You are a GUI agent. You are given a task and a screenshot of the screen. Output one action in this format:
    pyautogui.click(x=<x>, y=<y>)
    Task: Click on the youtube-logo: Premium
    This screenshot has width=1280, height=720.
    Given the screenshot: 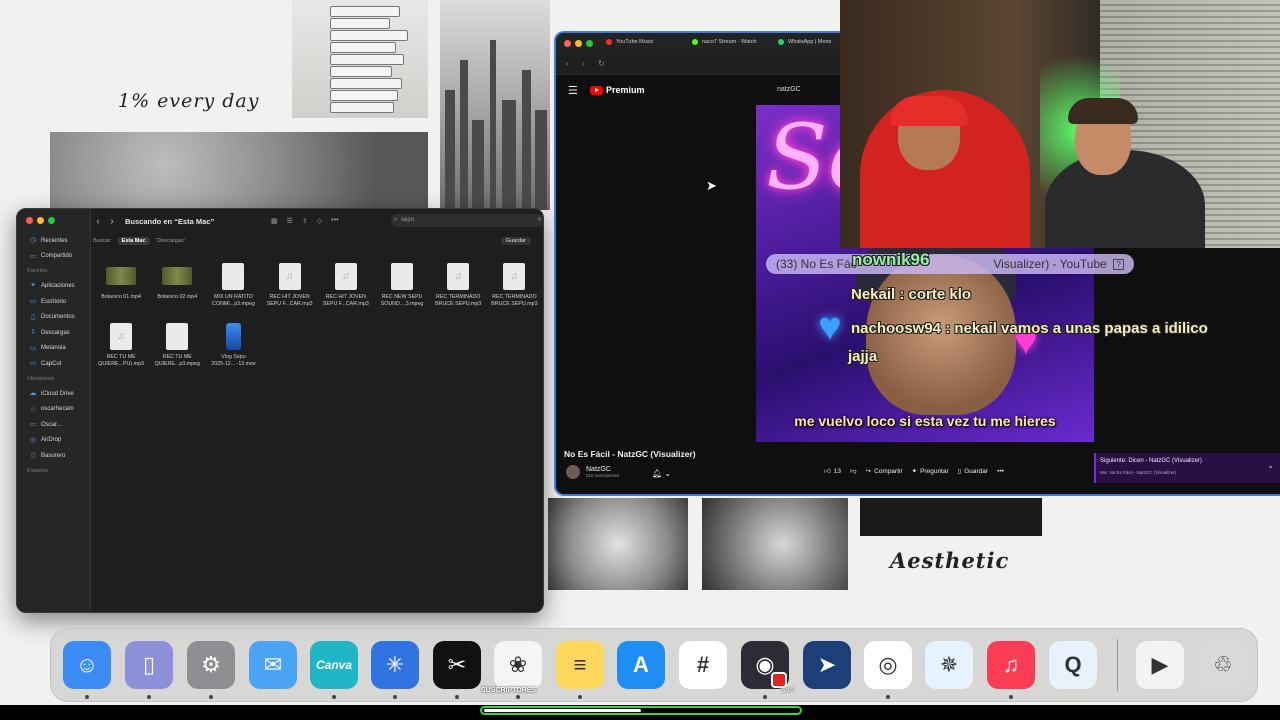 What is the action you would take?
    pyautogui.click(x=617, y=90)
    